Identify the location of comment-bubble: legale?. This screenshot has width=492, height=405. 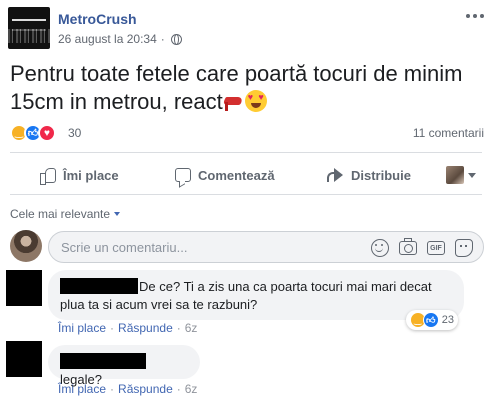
(124, 366).